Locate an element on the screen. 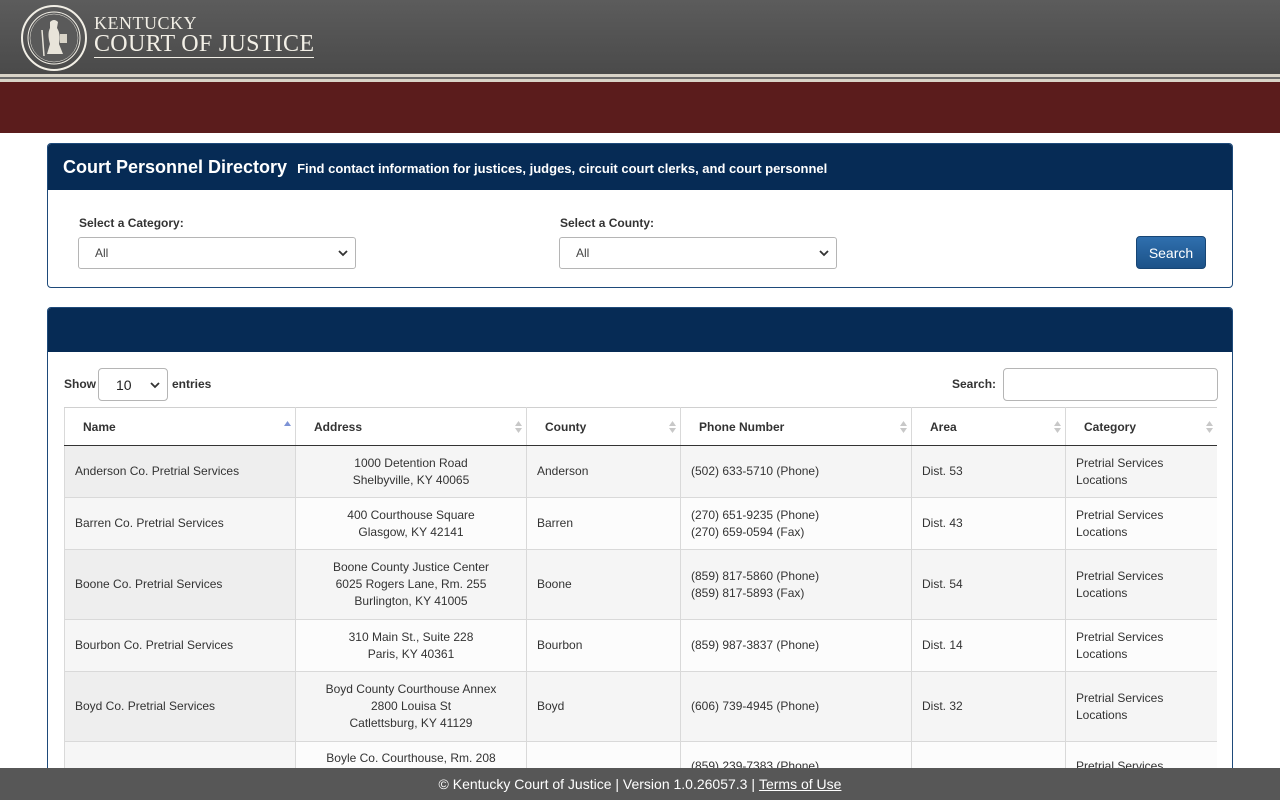  brand-line-kentucky: KENTUCKY is located at coordinates (145, 23).